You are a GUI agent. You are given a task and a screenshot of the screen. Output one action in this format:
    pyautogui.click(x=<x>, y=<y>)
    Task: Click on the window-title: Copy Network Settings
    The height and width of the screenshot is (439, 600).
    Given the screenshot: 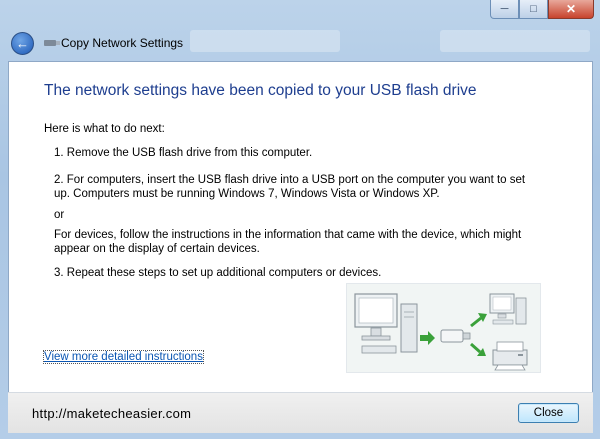 What is the action you would take?
    pyautogui.click(x=122, y=43)
    